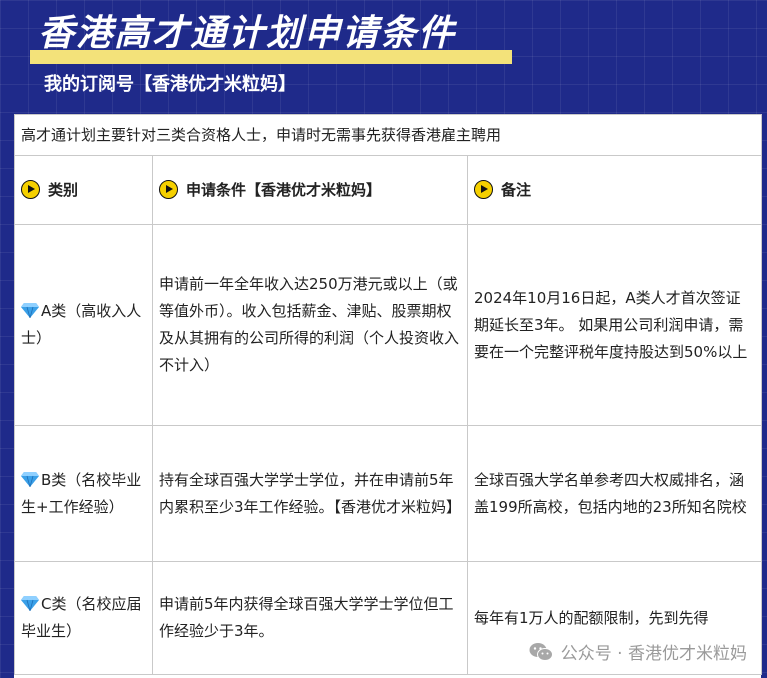 The height and width of the screenshot is (678, 767). Describe the element at coordinates (247, 33) in the screenshot. I see `page-title: 香港高才通计划申请条件` at that location.